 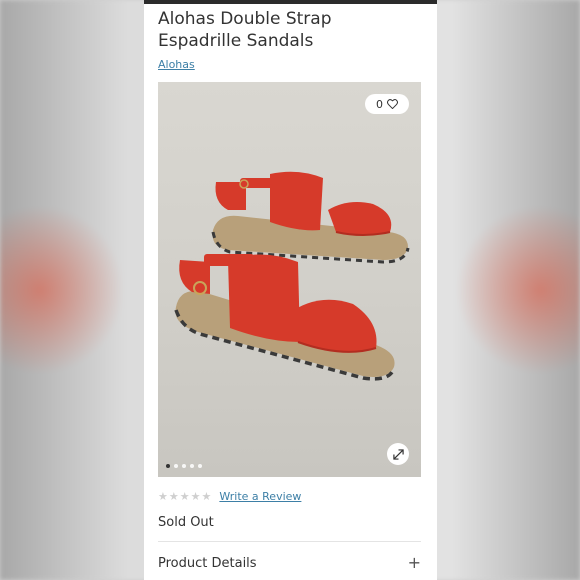 I want to click on write-review-link: Write a Review, so click(x=260, y=496).